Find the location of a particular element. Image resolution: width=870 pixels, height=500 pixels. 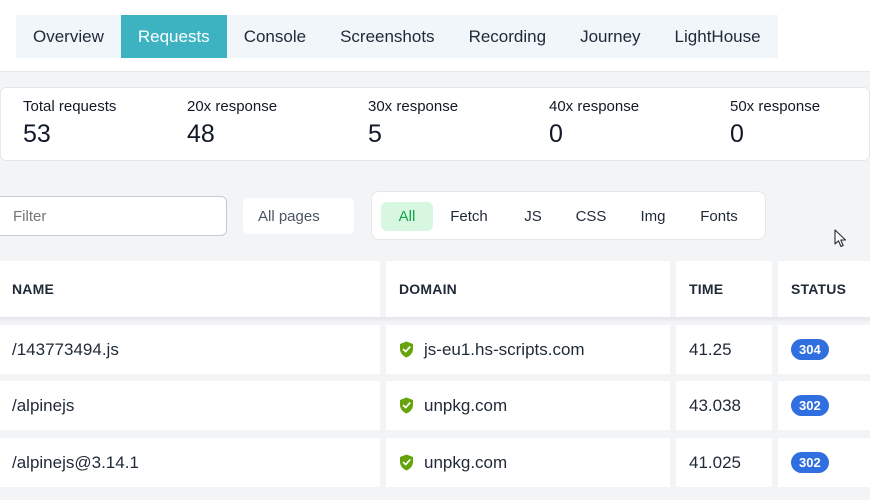

tab-journey: Journey is located at coordinates (610, 36).